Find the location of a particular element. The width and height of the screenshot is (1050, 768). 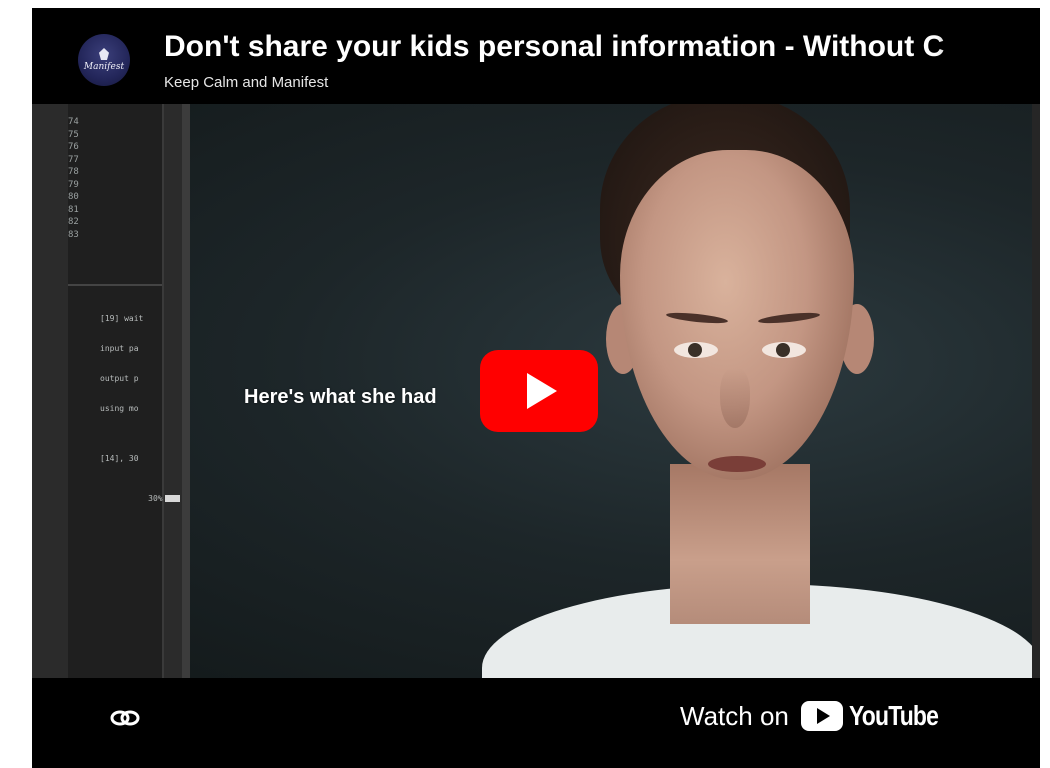

avatar-logo-text: Manifest is located at coordinates (104, 67).